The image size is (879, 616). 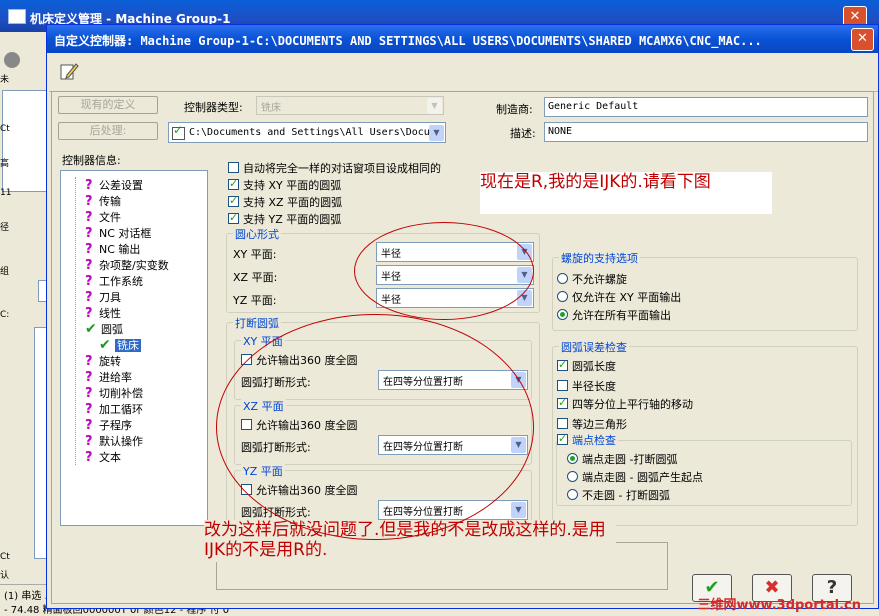 I want to click on disc-icon, so click(x=12, y=60).